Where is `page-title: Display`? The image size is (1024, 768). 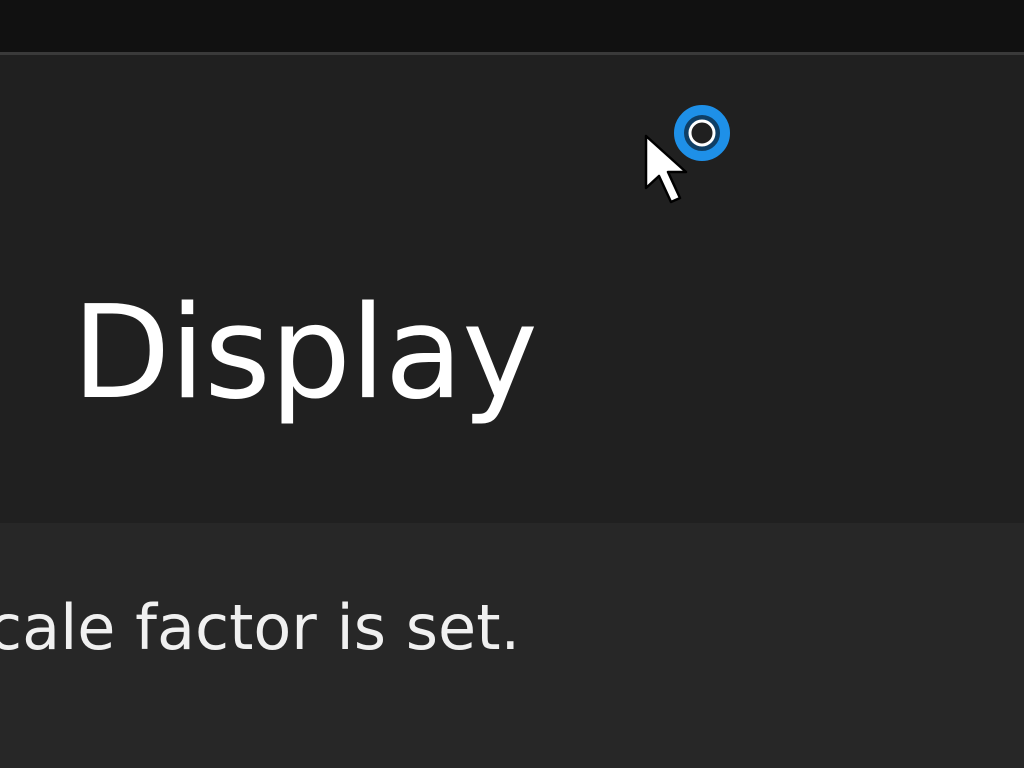 page-title: Display is located at coordinates (305, 353).